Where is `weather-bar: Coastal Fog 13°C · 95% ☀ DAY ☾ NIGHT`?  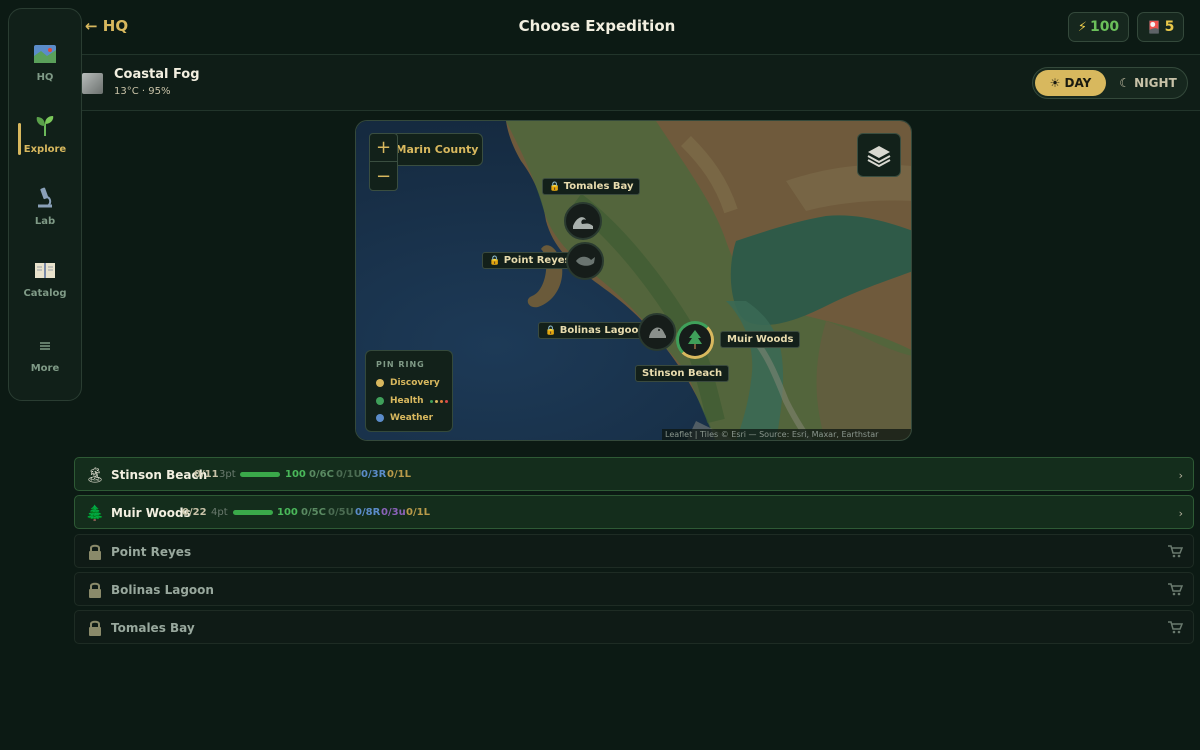 weather-bar: Coastal Fog 13°C · 95% ☀ DAY ☾ NIGHT is located at coordinates (641, 83).